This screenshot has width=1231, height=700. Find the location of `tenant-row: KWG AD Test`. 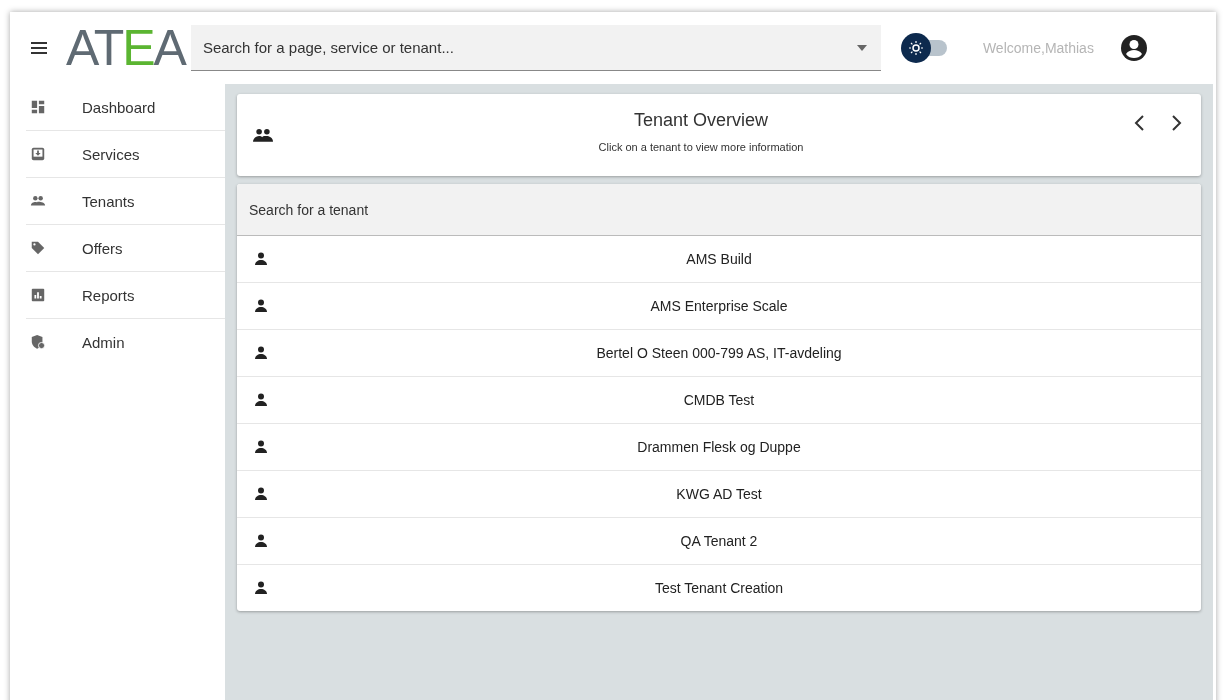

tenant-row: KWG AD Test is located at coordinates (719, 494).